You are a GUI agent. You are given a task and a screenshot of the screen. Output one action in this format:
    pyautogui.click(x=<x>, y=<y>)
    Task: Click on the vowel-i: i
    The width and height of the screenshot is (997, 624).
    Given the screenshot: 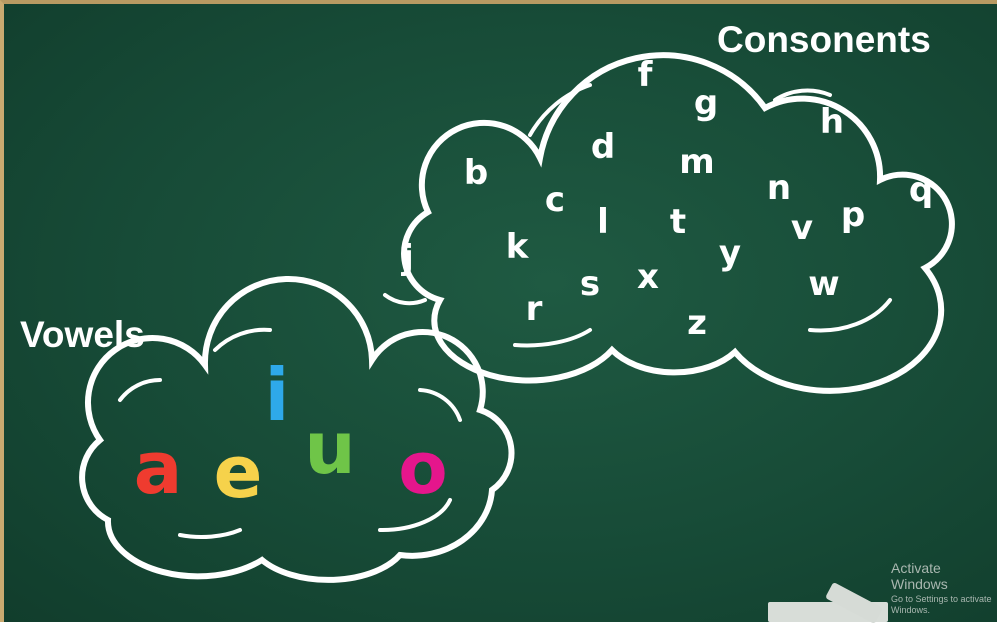 What is the action you would take?
    pyautogui.click(x=277, y=395)
    